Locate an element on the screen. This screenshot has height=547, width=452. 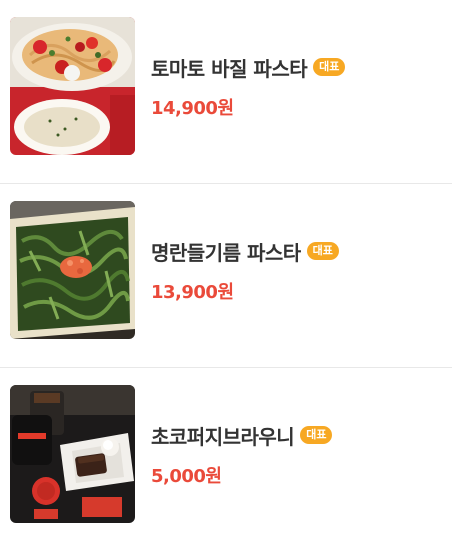
menu-item-price: 13,900원 is located at coordinates (192, 292).